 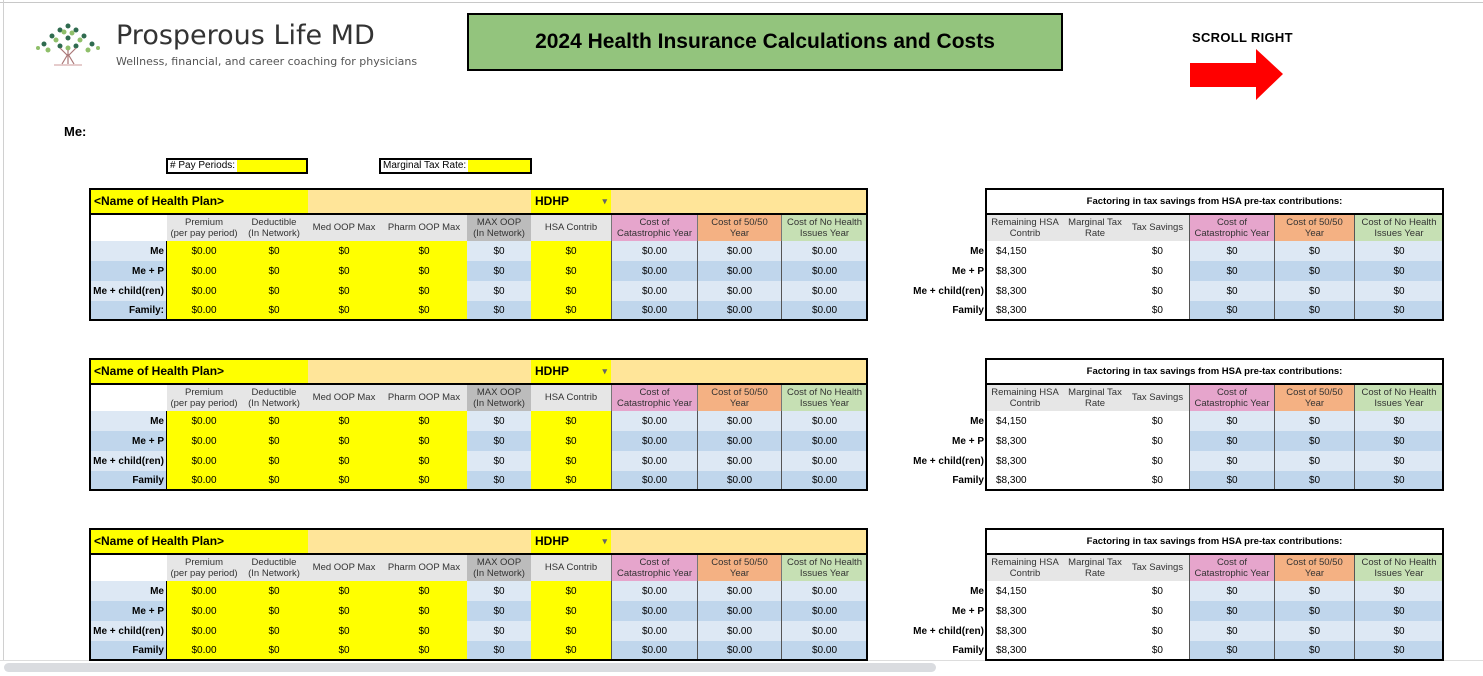 What do you see at coordinates (1314, 227) in the screenshot?
I see `tax-header-fifty-fifty-cost: Cost of 50/50 Year` at bounding box center [1314, 227].